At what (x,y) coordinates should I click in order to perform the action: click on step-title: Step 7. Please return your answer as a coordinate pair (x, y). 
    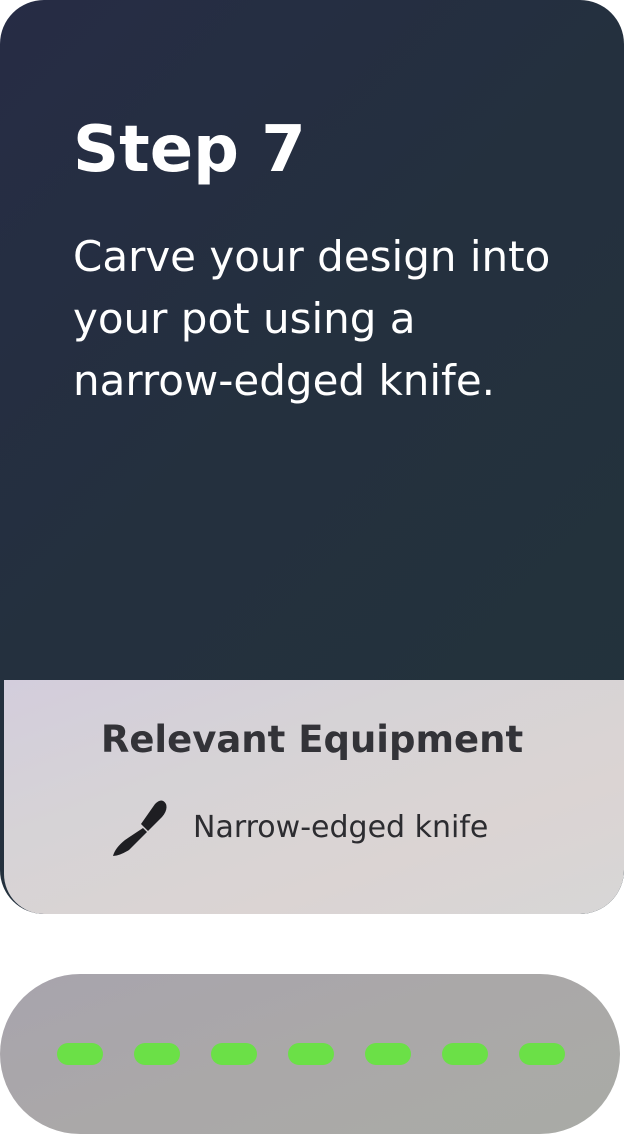
    Looking at the image, I should click on (189, 150).